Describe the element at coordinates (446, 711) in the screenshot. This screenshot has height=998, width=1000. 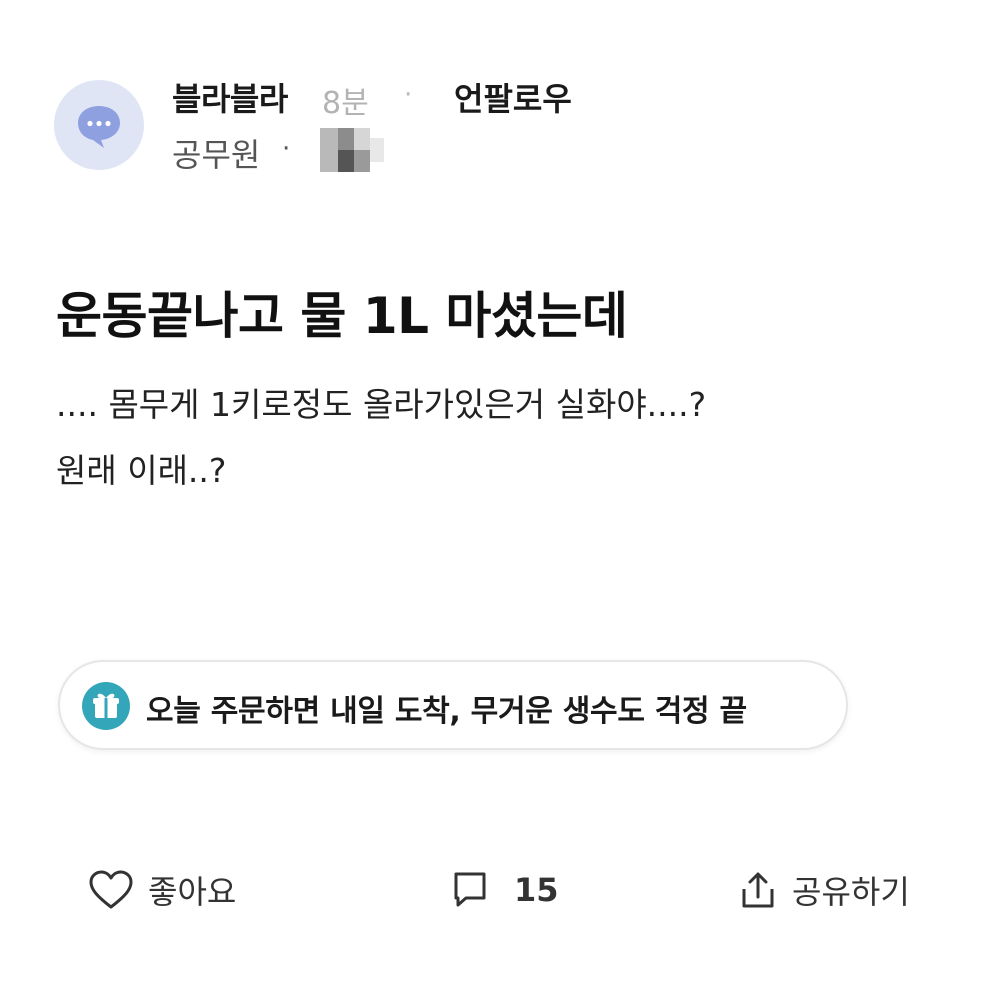
I see `ad-text: 오늘 주문하면 내일 도착, 무거운 생수도 걱정 끝` at that location.